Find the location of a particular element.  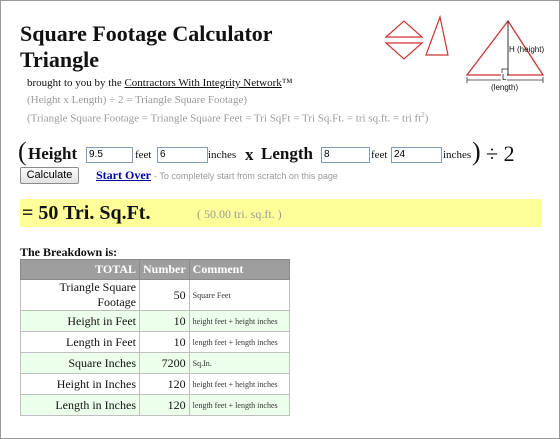

row-comment: Sq.In. is located at coordinates (239, 363).